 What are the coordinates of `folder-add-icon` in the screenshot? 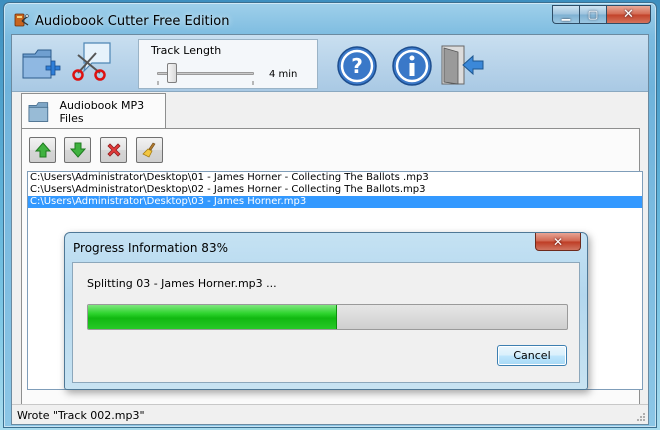 It's located at (41, 64).